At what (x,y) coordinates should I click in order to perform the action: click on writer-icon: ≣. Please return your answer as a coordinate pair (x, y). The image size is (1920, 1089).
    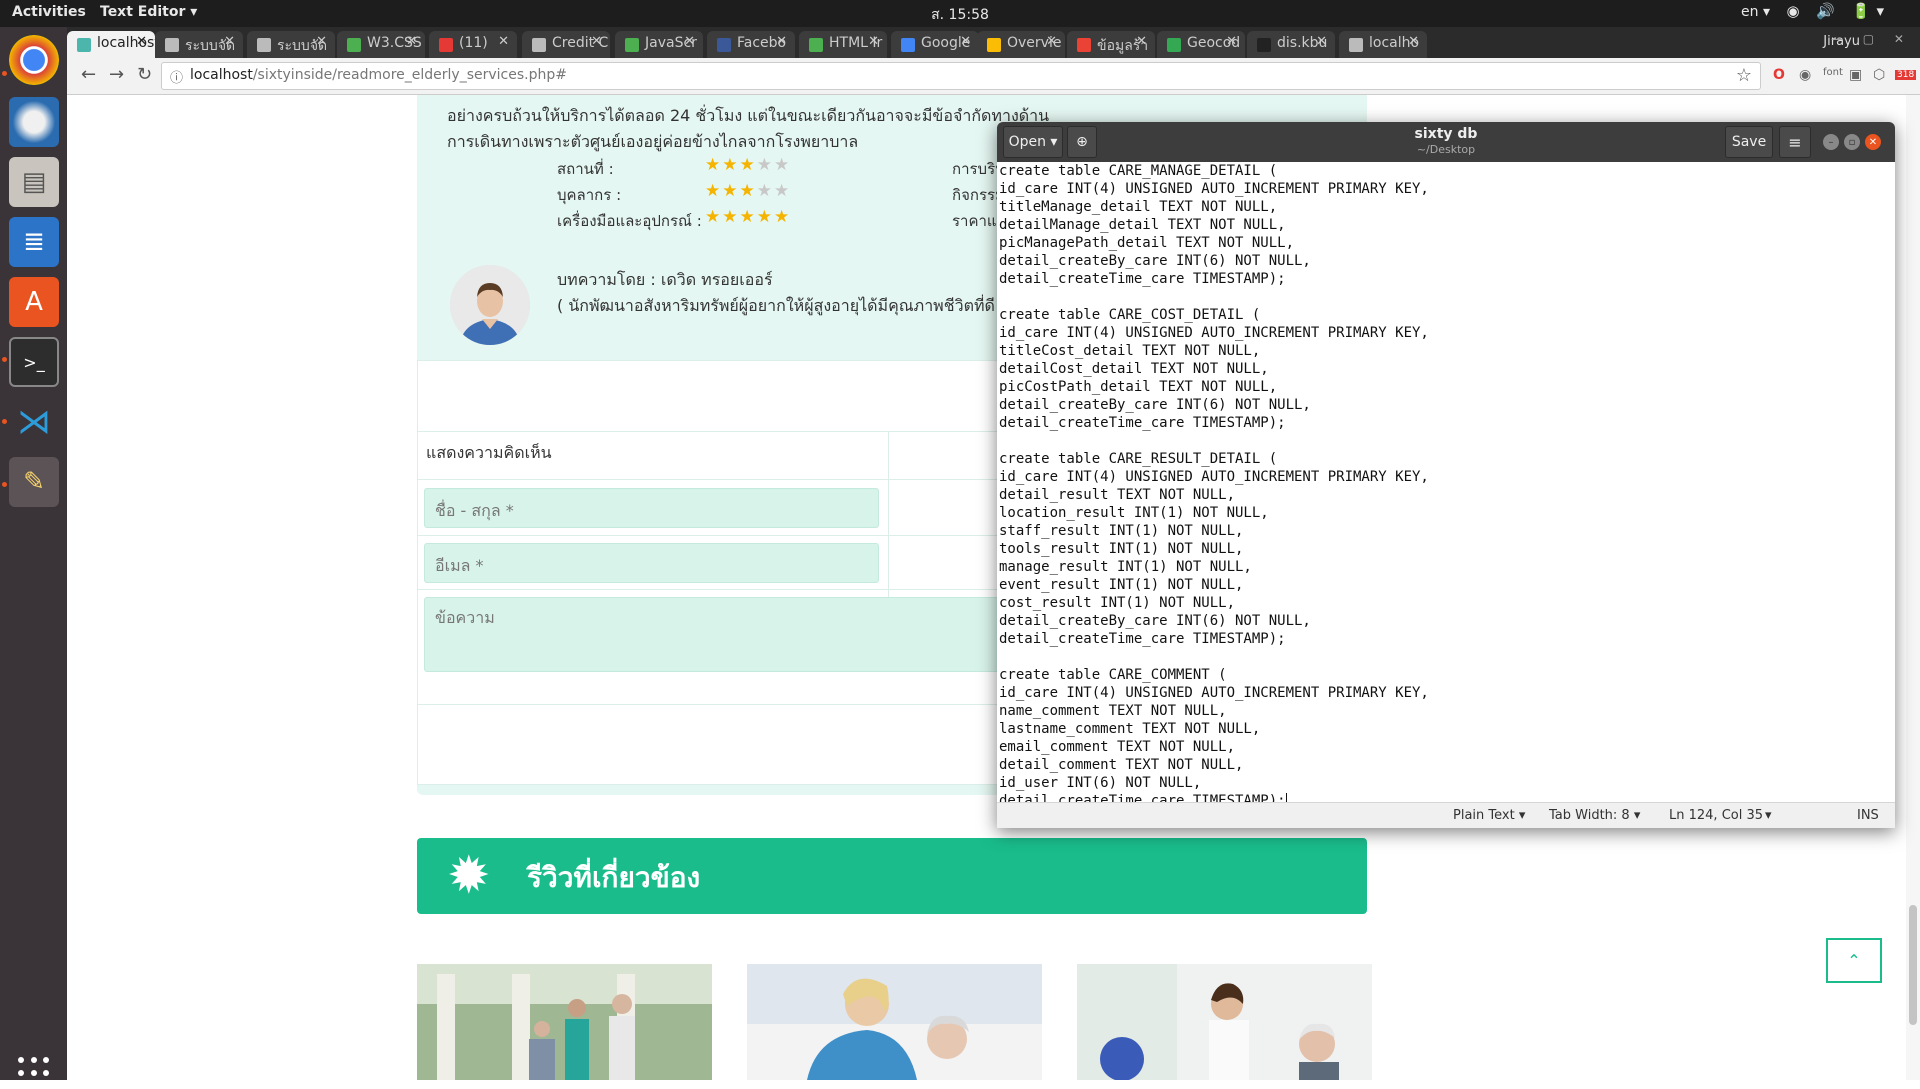
    Looking at the image, I should click on (34, 242).